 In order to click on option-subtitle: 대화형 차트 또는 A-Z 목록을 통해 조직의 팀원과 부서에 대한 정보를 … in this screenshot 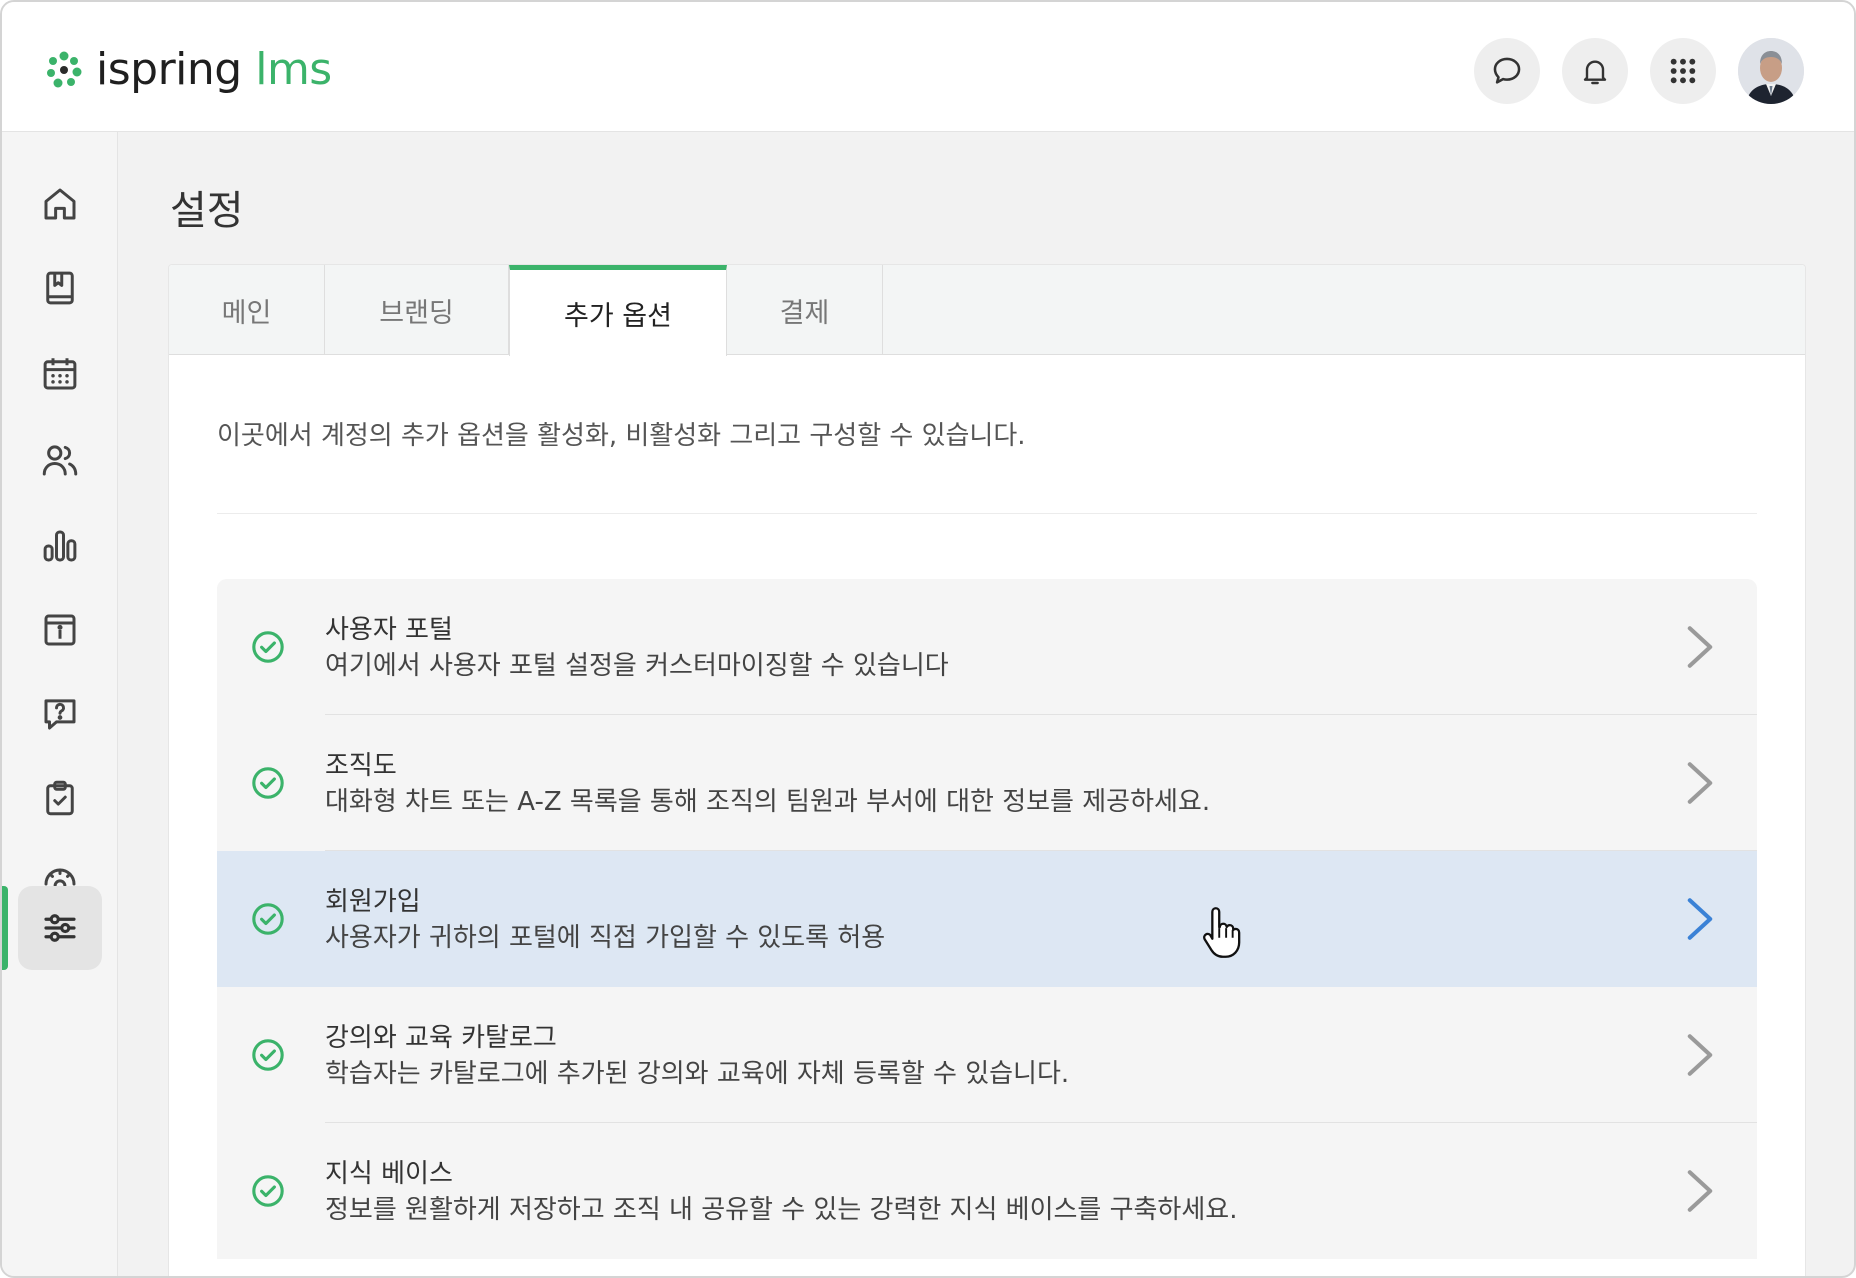, I will do `click(768, 802)`.